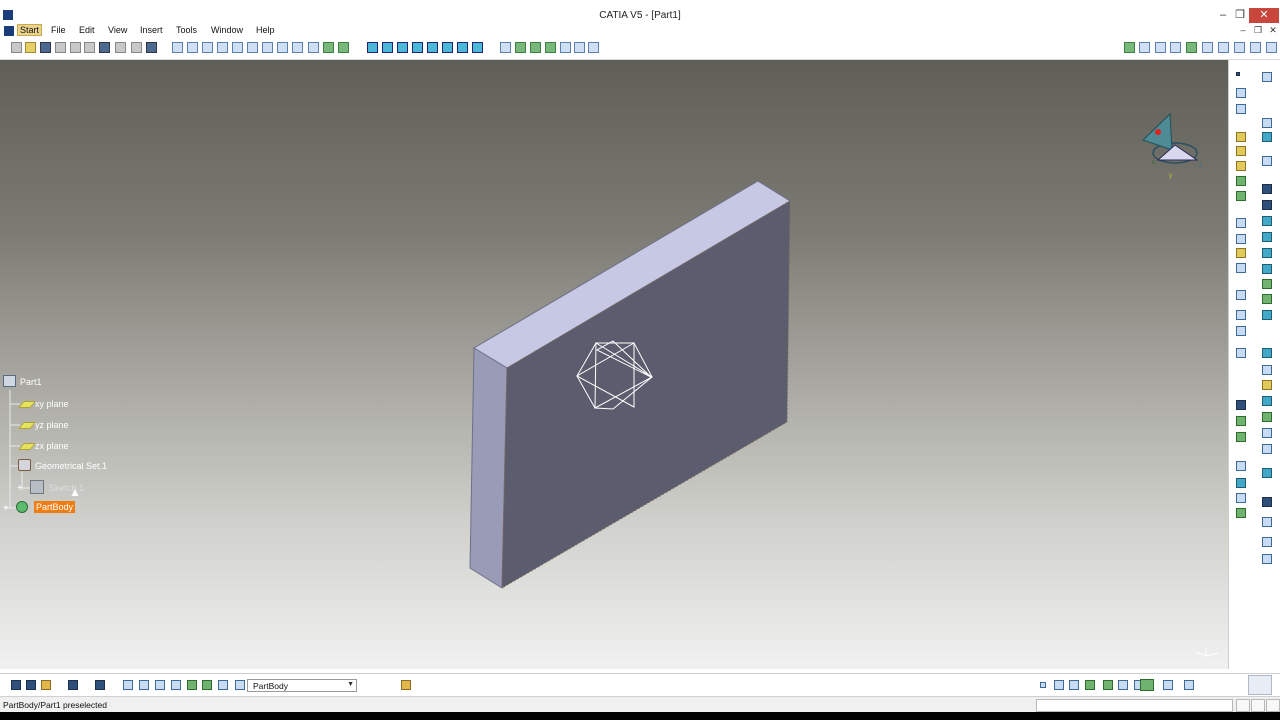 The height and width of the screenshot is (720, 1280). I want to click on constraint-tool-icon, so click(1241, 466).